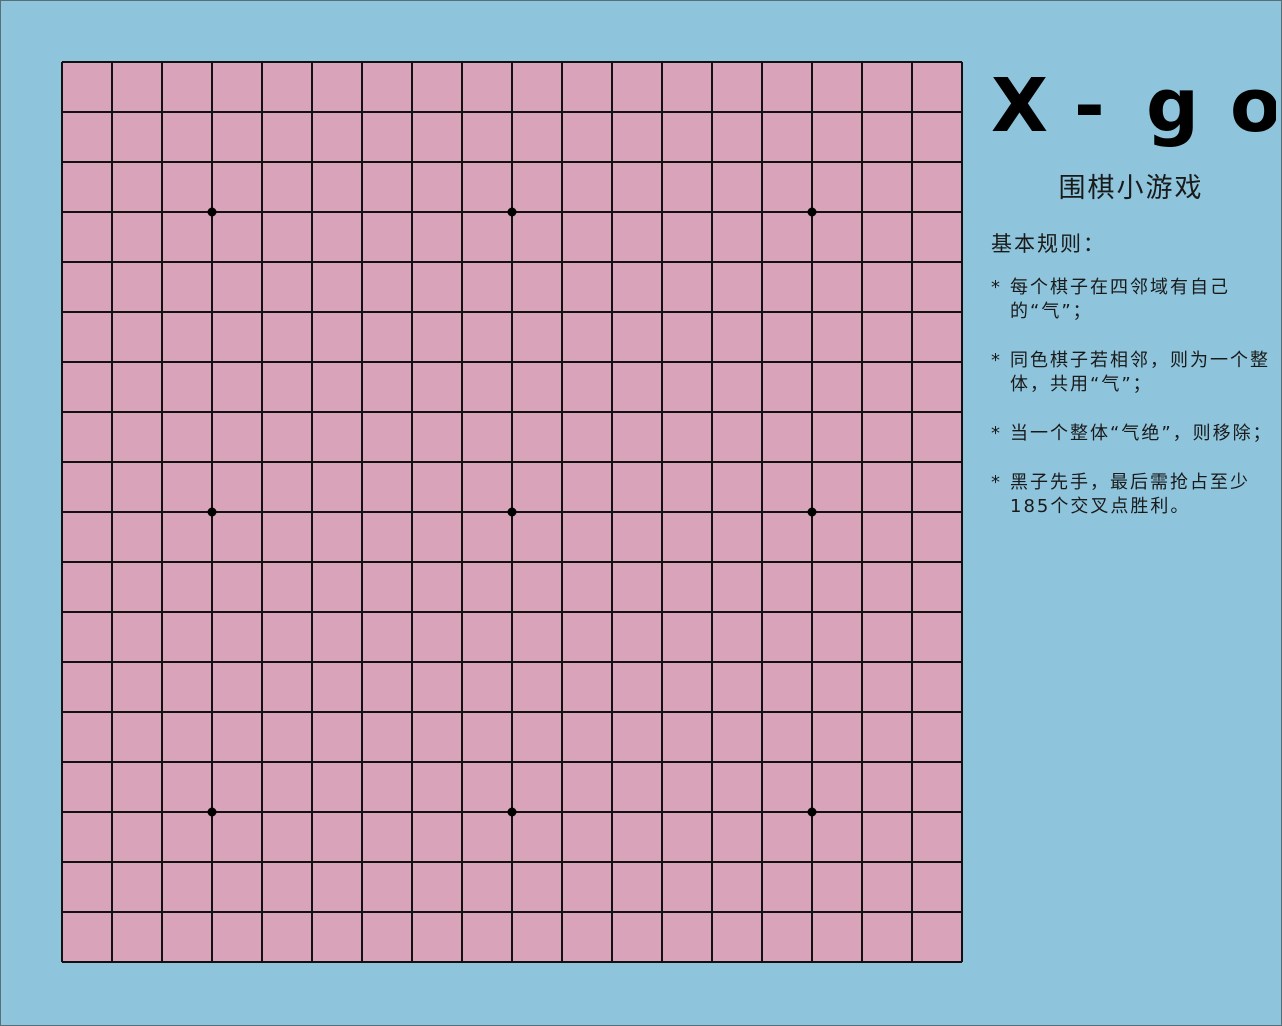  I want to click on rule-item-1: * 每个棋子在四邻域有自己的“气”；, so click(1136, 300).